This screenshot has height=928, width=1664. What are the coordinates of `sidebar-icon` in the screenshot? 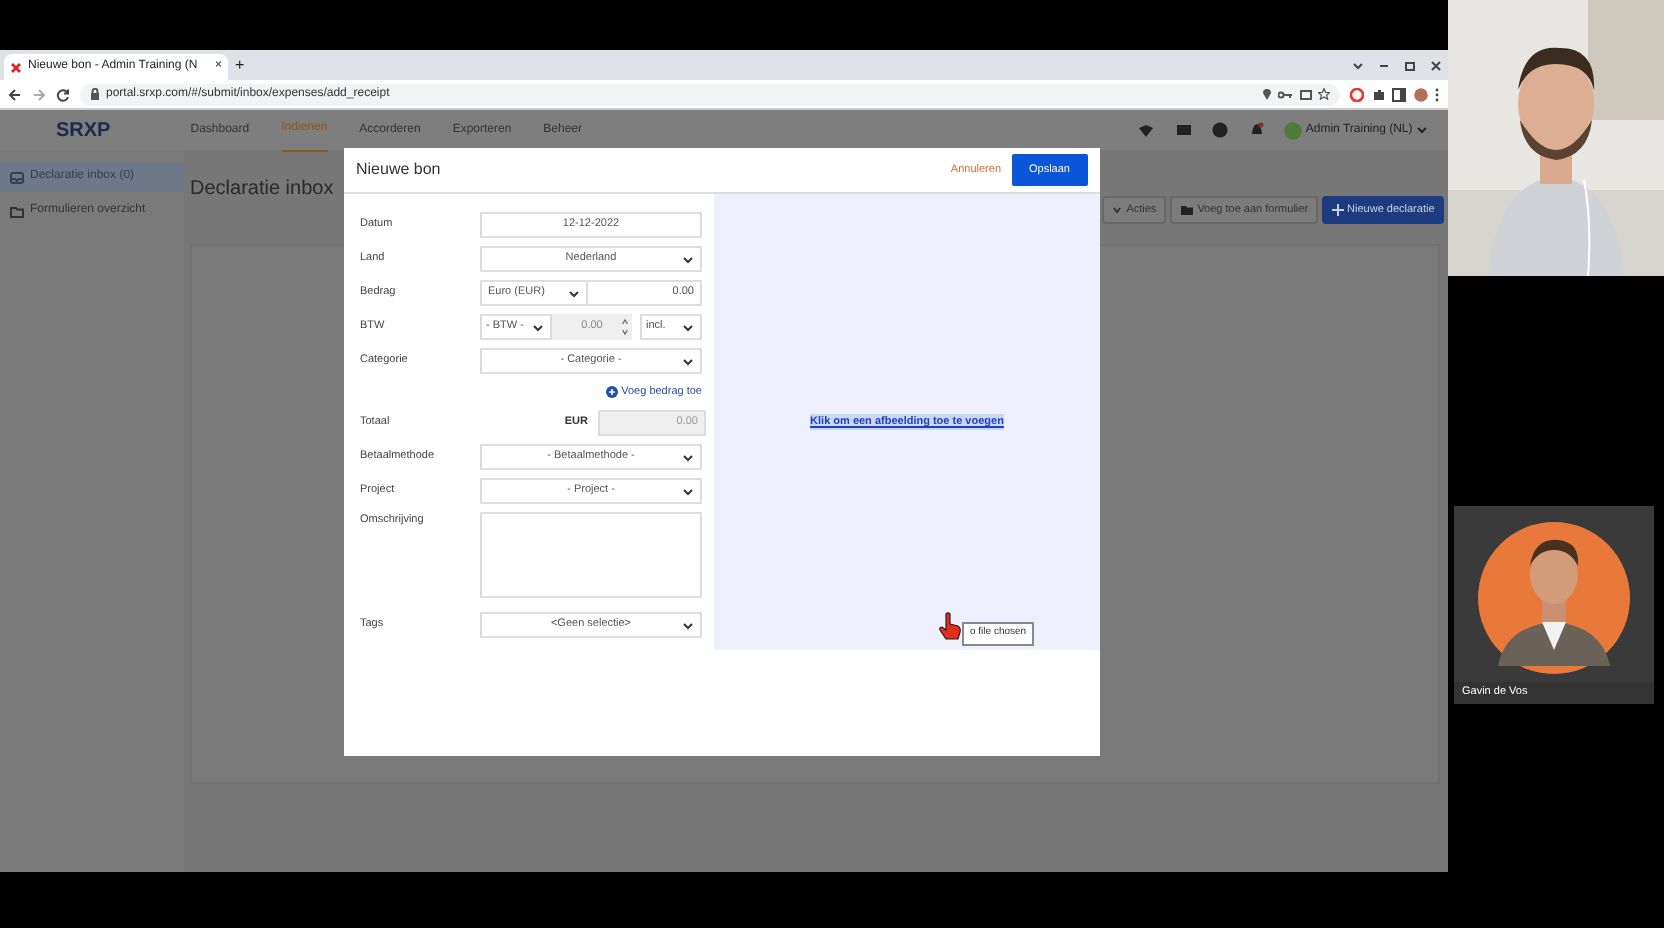 It's located at (1399, 94).